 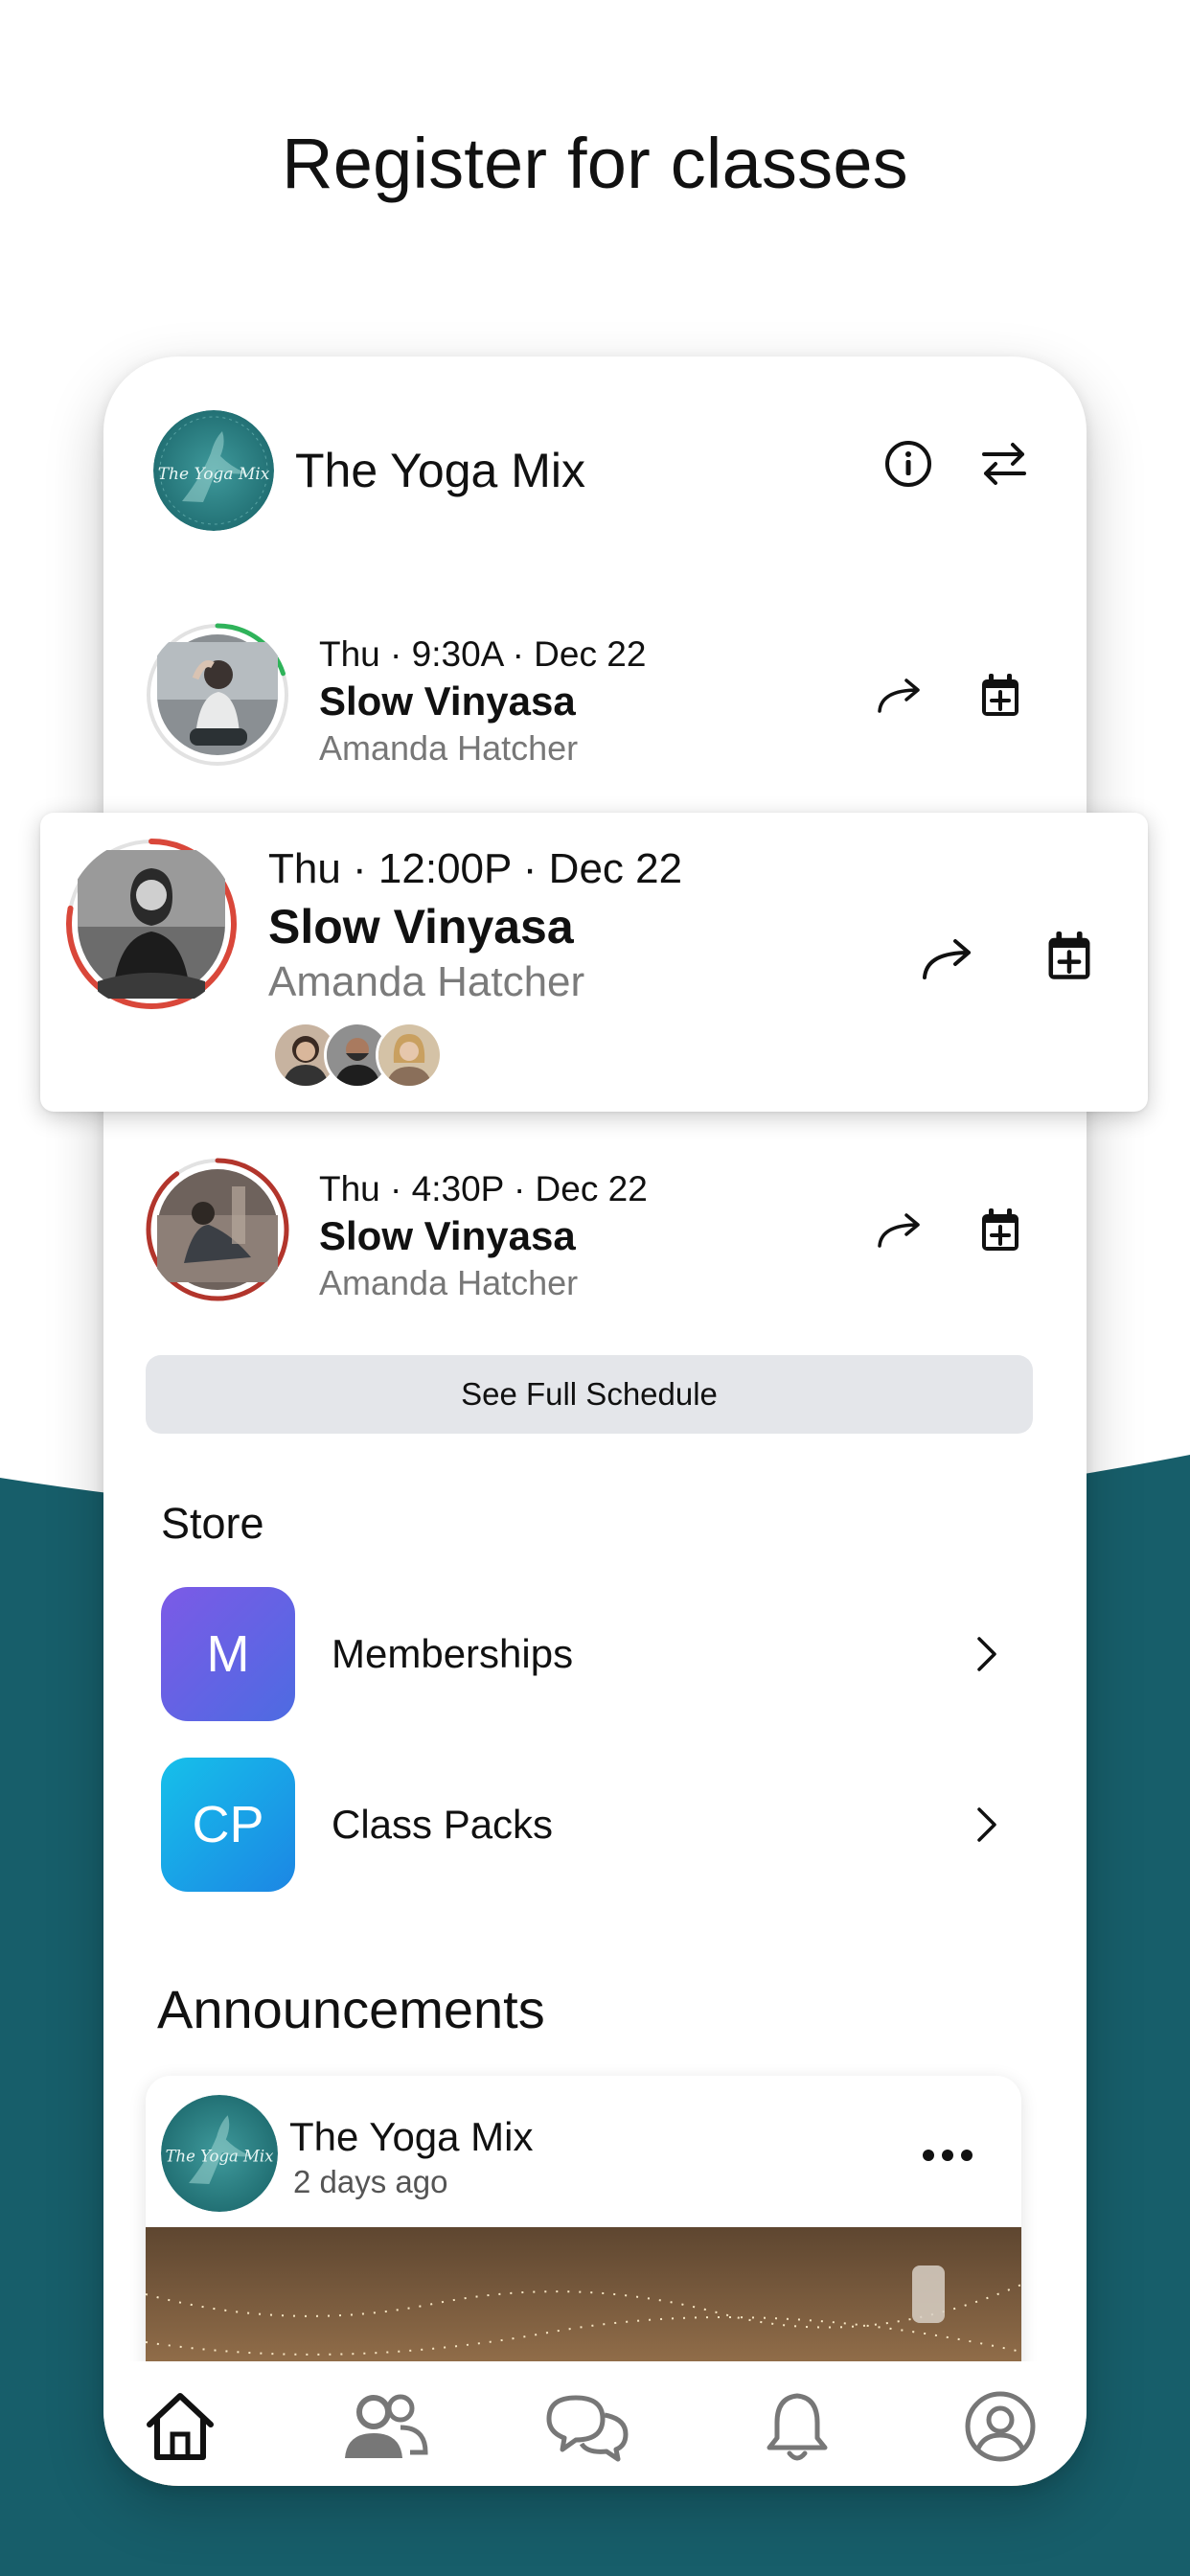 What do you see at coordinates (797, 2426) in the screenshot?
I see `bell-icon` at bounding box center [797, 2426].